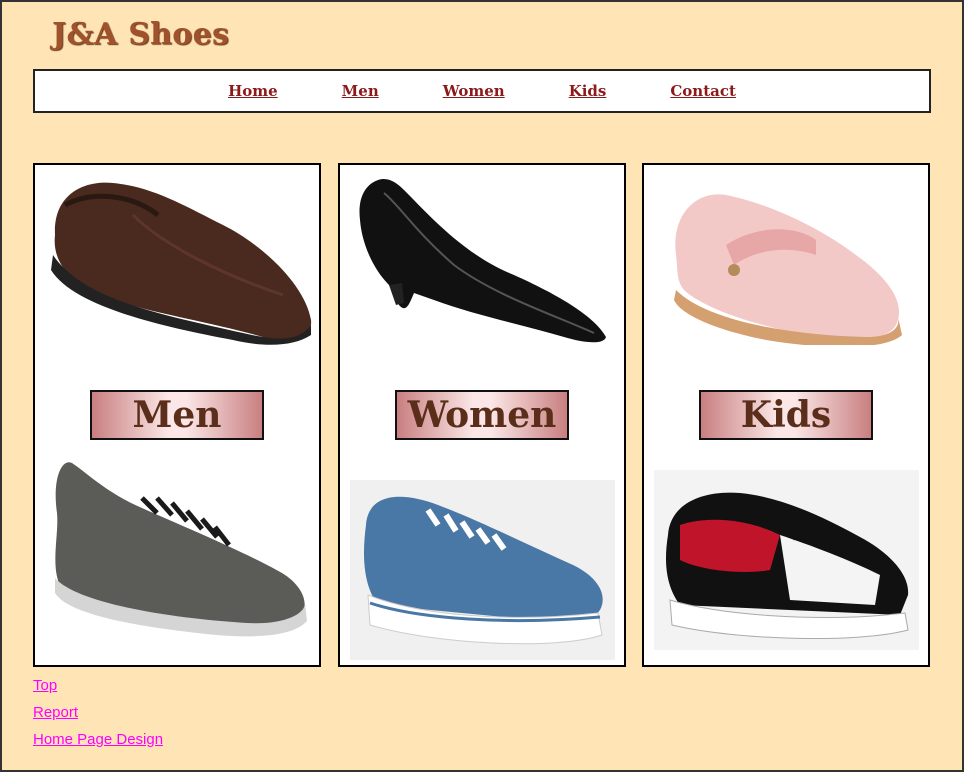 The height and width of the screenshot is (772, 964). Describe the element at coordinates (482, 261) in the screenshot. I see `black-pump-image` at that location.